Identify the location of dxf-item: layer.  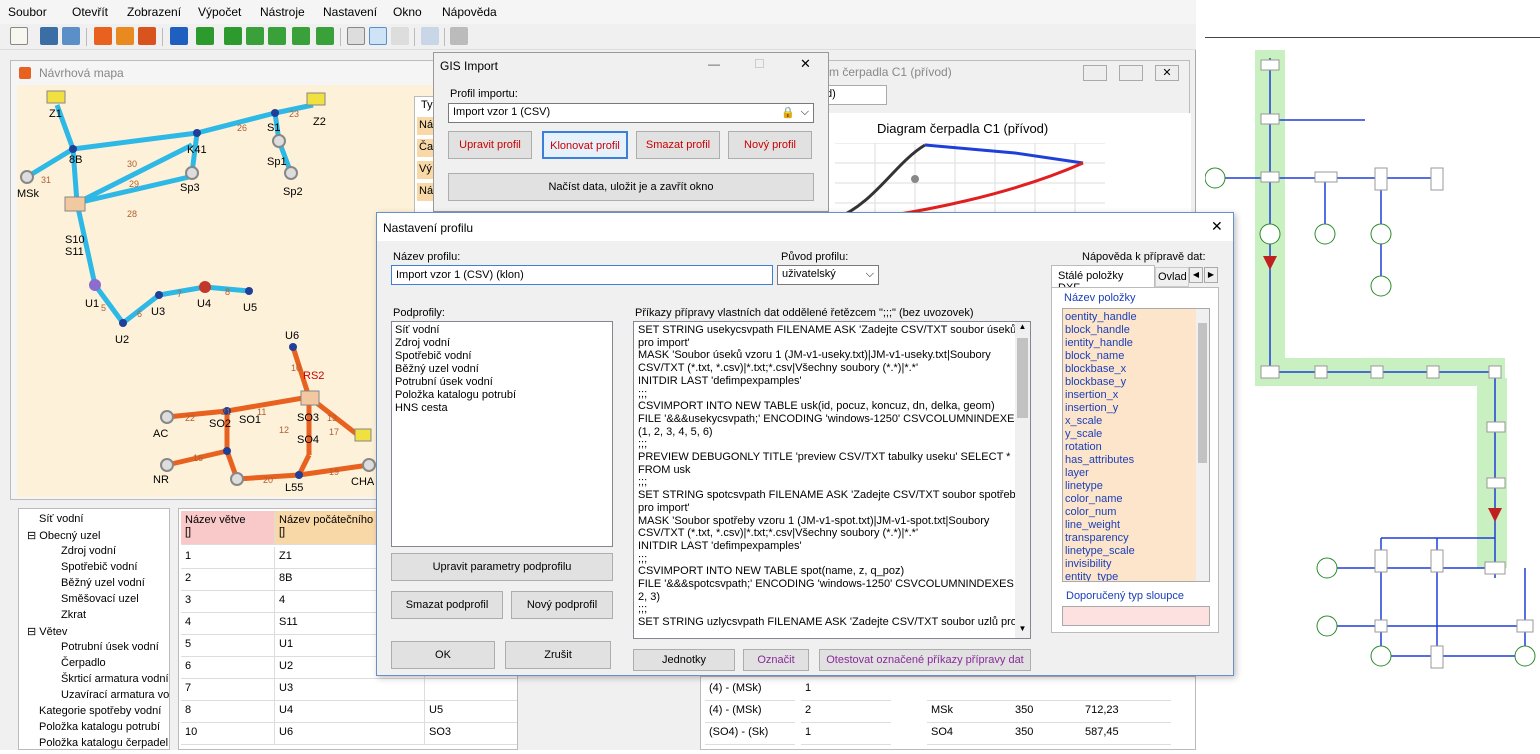
(1136, 473).